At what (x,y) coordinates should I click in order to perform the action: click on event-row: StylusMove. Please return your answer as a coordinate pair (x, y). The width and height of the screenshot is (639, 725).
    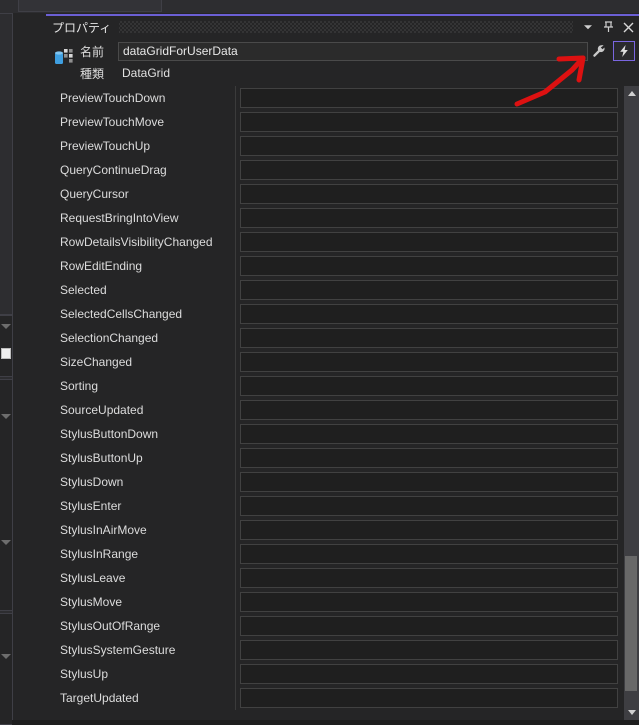
    Looking at the image, I should click on (335, 602).